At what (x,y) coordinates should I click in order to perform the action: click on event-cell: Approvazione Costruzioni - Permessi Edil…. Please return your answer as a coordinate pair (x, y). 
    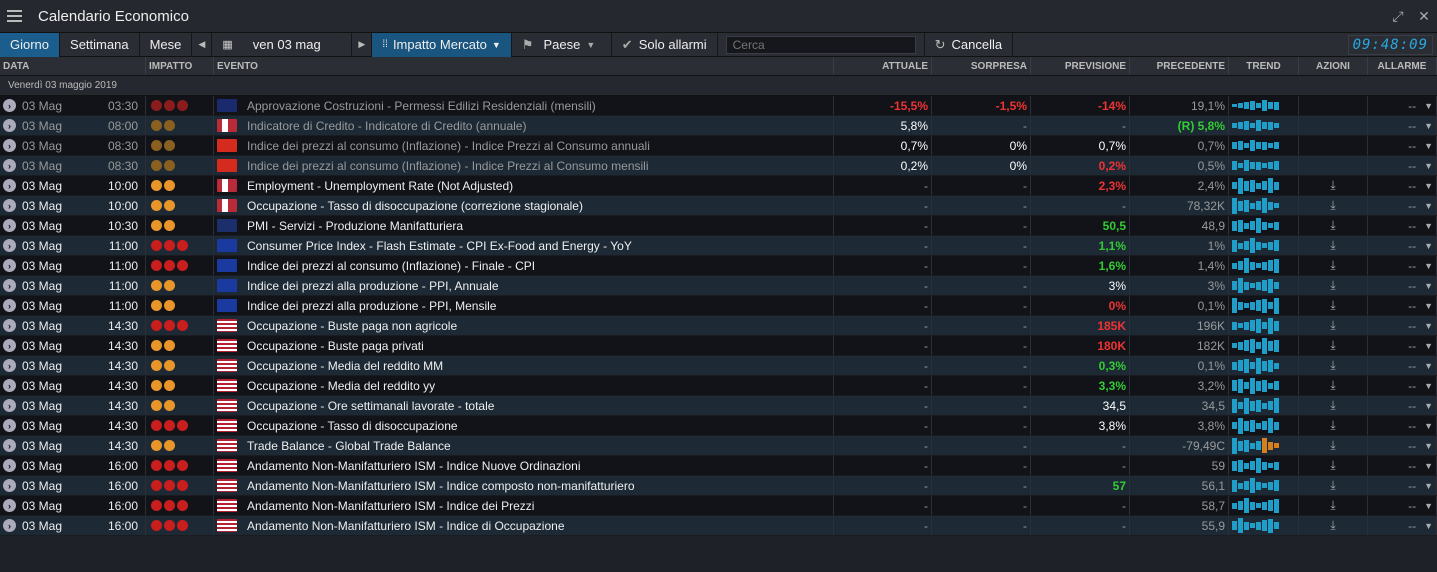
    Looking at the image, I should click on (524, 105).